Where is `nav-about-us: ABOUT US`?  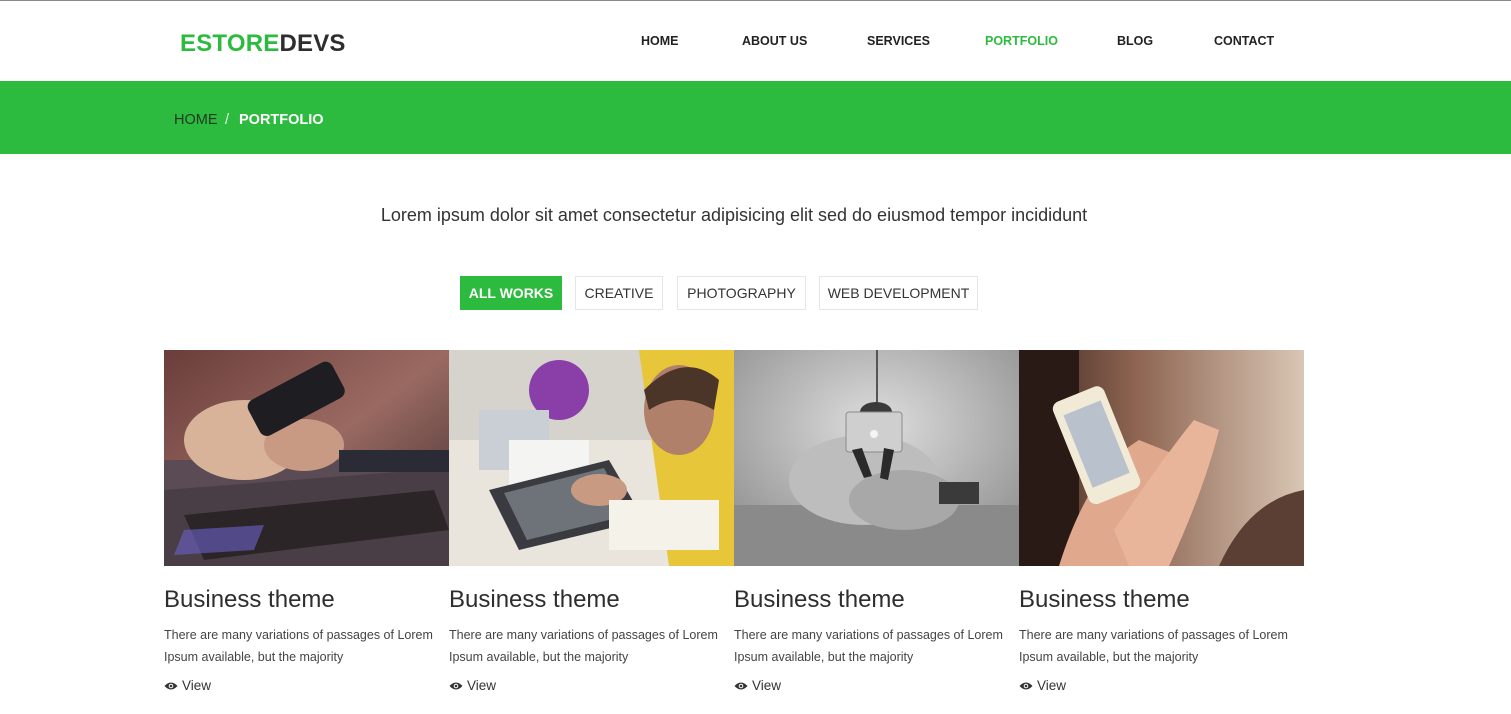 nav-about-us: ABOUT US is located at coordinates (774, 41).